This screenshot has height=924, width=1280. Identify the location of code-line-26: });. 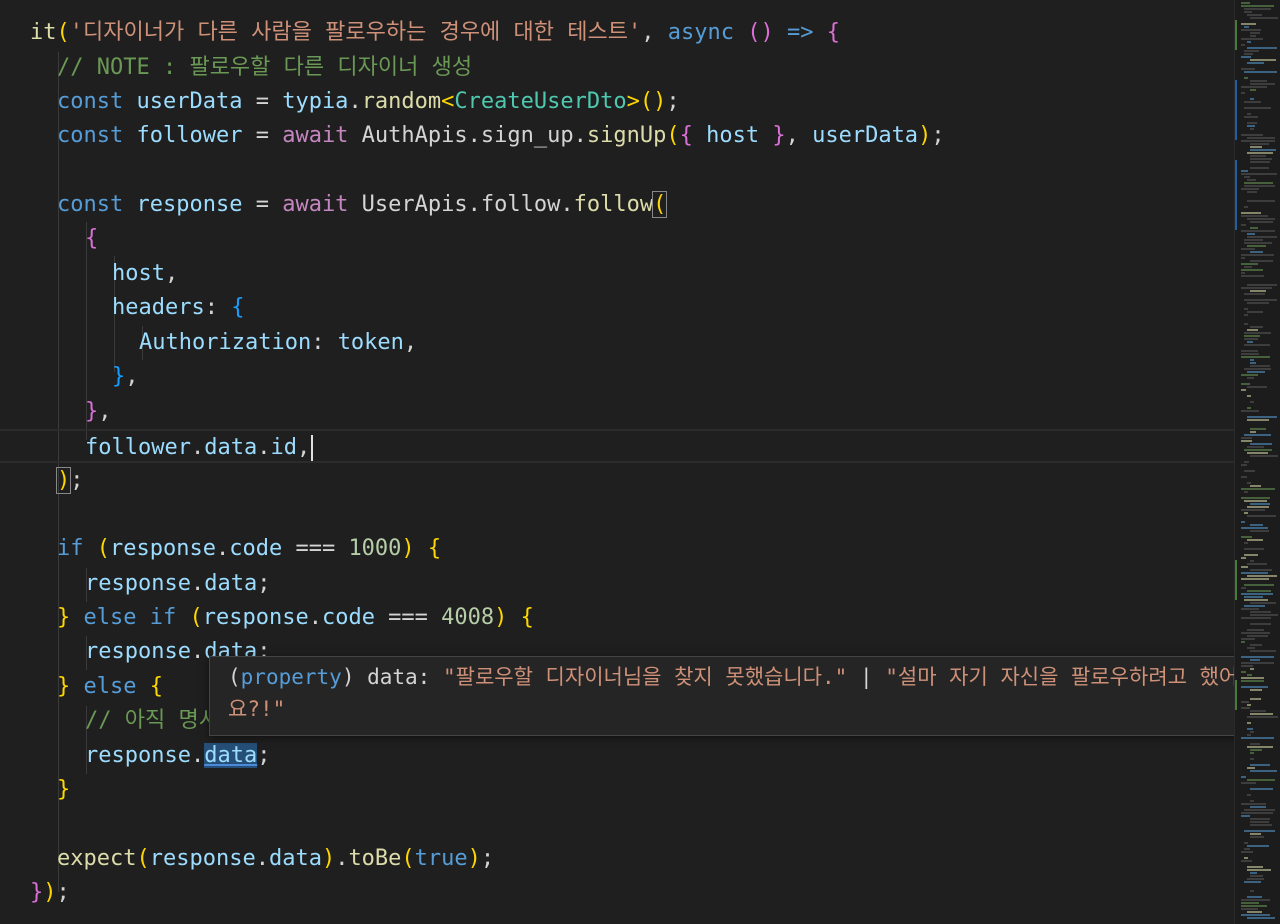
(617, 893).